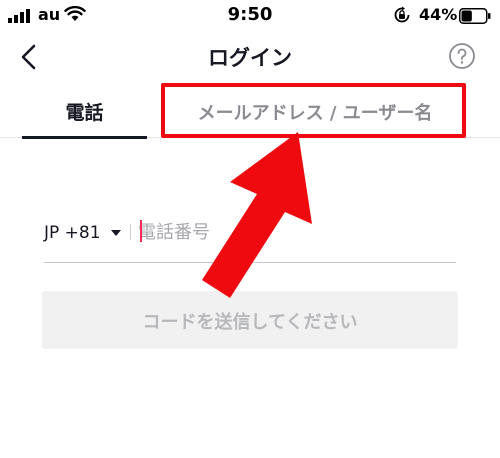 The width and height of the screenshot is (500, 458). I want to click on login-method-tabs: 電話 メールアドレス / ユーザー名, so click(250, 110).